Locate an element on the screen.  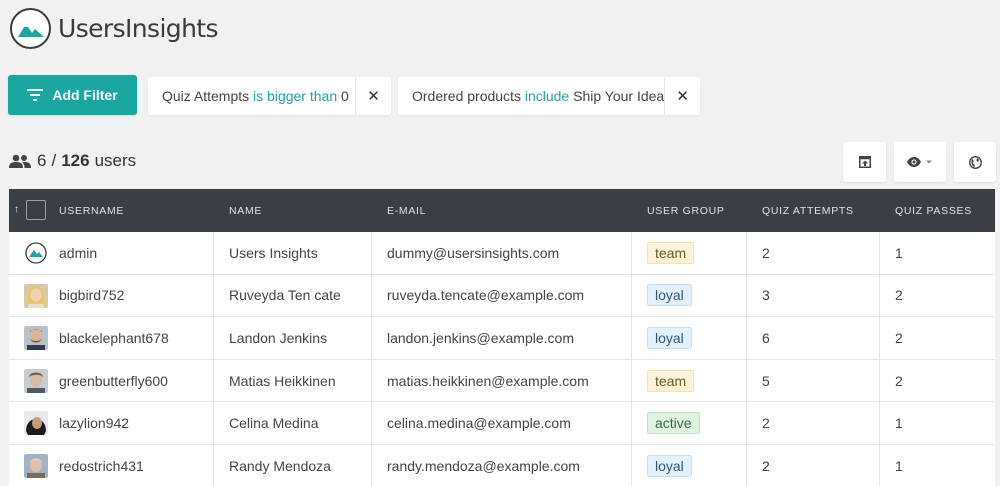
add-filter-button: Add Filter is located at coordinates (72, 95).